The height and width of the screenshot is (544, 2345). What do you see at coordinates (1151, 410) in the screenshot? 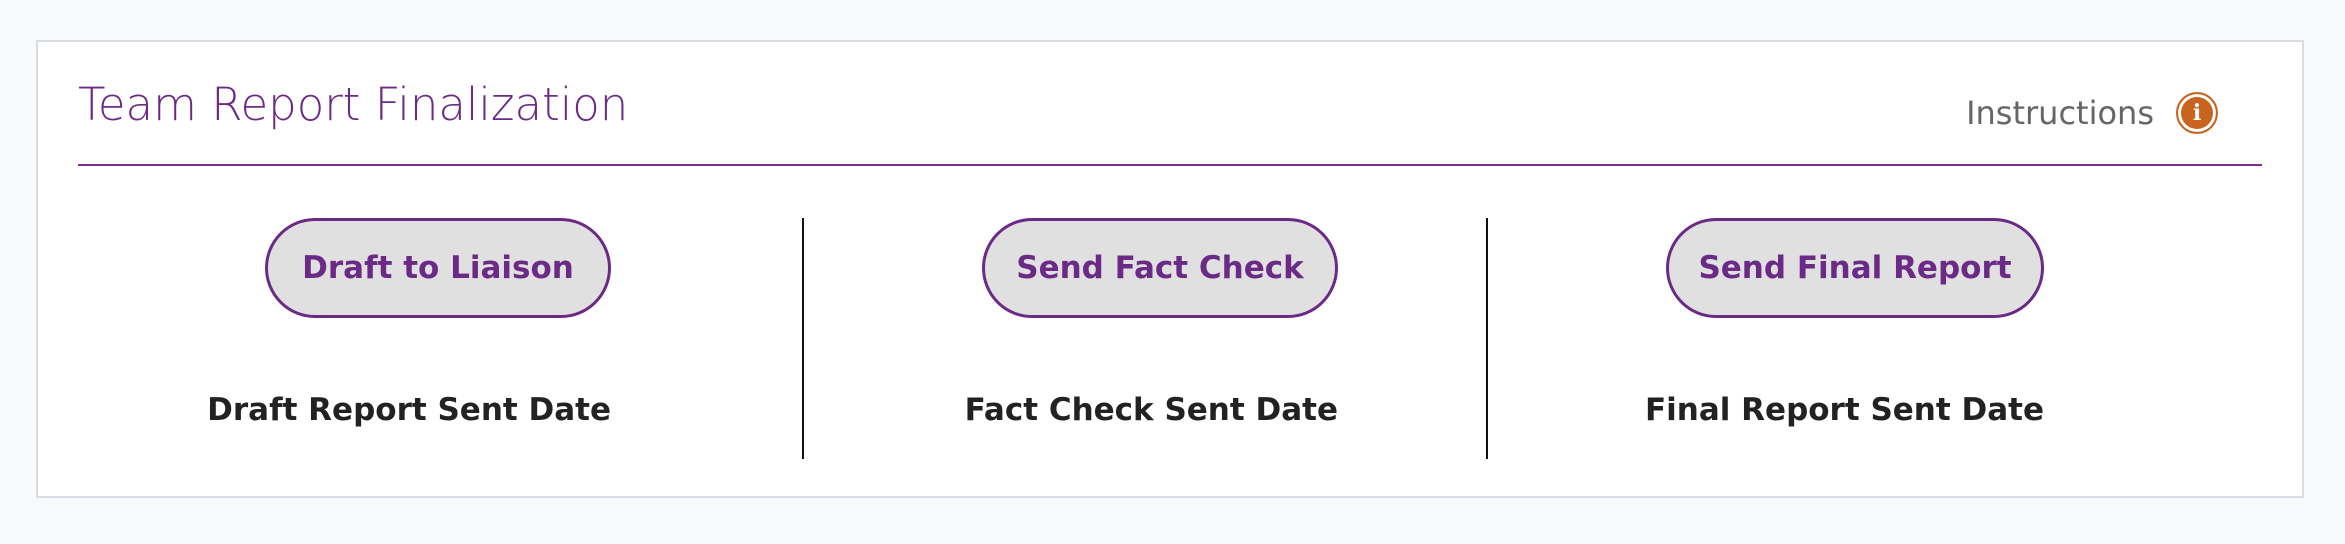
I see `fact-check-sent-date-label: Fact Check Sent Date` at bounding box center [1151, 410].